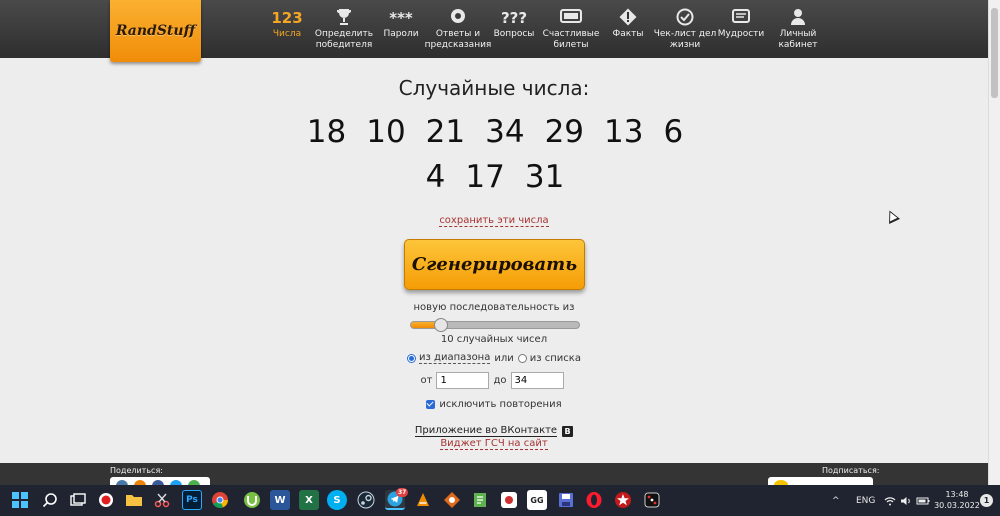 The width and height of the screenshot is (1000, 516). What do you see at coordinates (494, 307) in the screenshot?
I see `sequence-label: новую последовательность из` at bounding box center [494, 307].